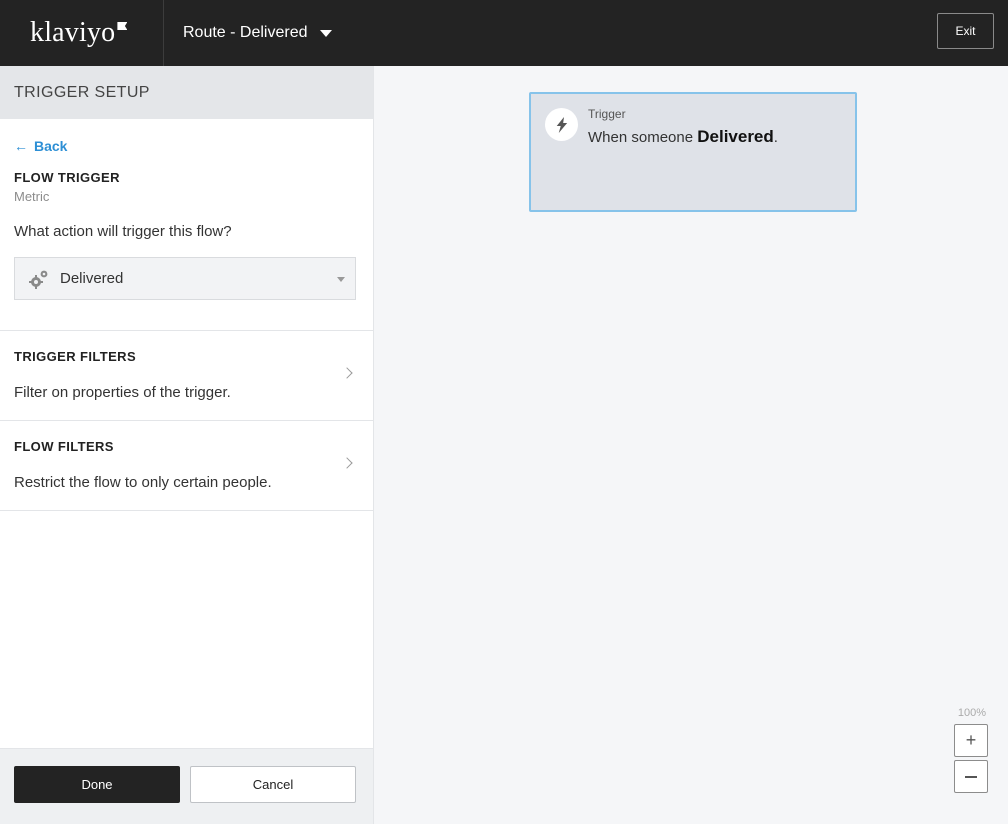 Image resolution: width=1008 pixels, height=824 pixels. I want to click on trigger-filters-heading: TRIGGER FILTERS, so click(75, 356).